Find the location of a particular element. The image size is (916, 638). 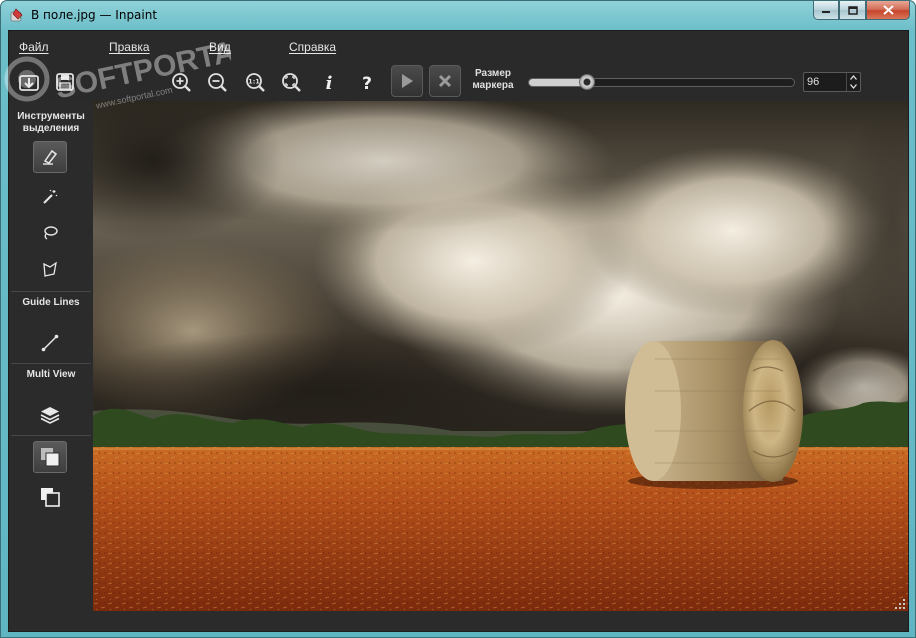

actual-size-button: 1:1 is located at coordinates (255, 82).